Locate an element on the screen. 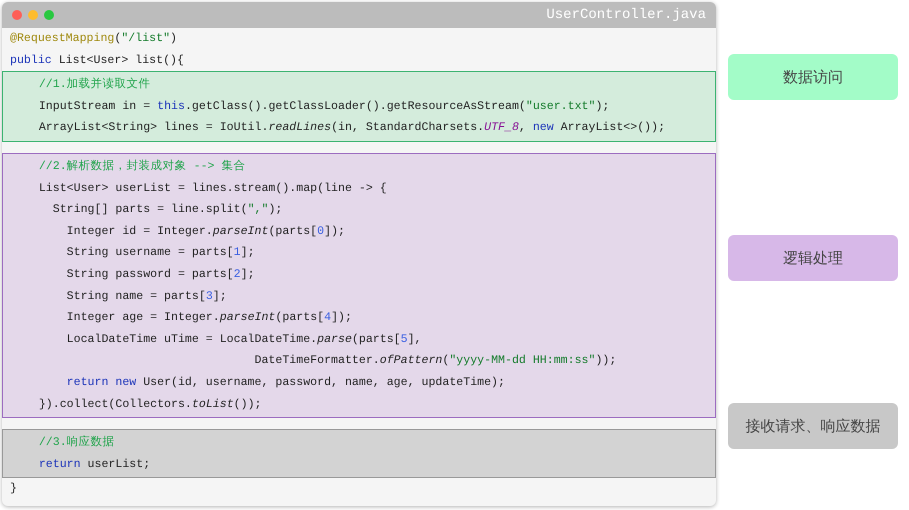  minimize-dot-icon is located at coordinates (33, 15).